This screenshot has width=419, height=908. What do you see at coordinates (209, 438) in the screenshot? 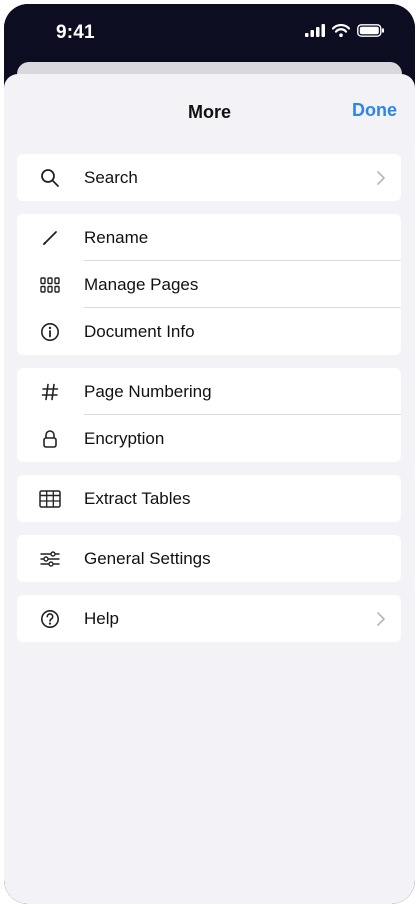
I see `menu-item-encryption: Encryption` at bounding box center [209, 438].